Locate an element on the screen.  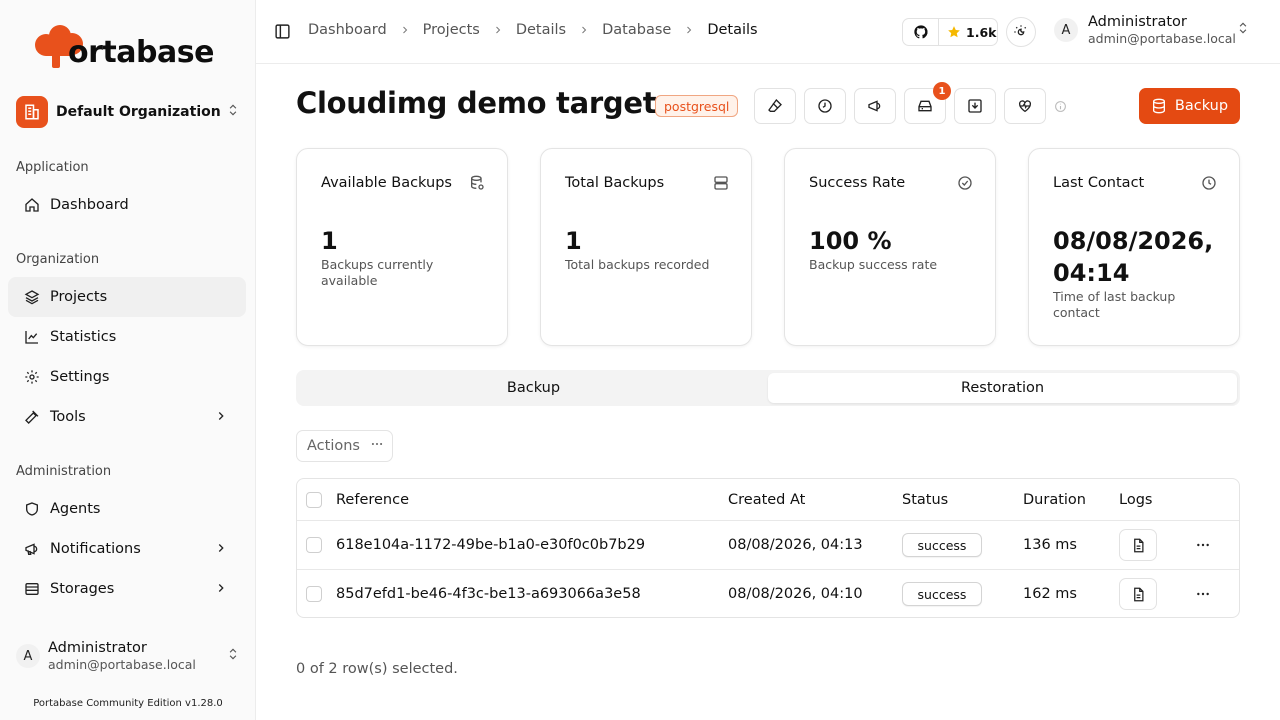
shield-icon is located at coordinates (32, 509).